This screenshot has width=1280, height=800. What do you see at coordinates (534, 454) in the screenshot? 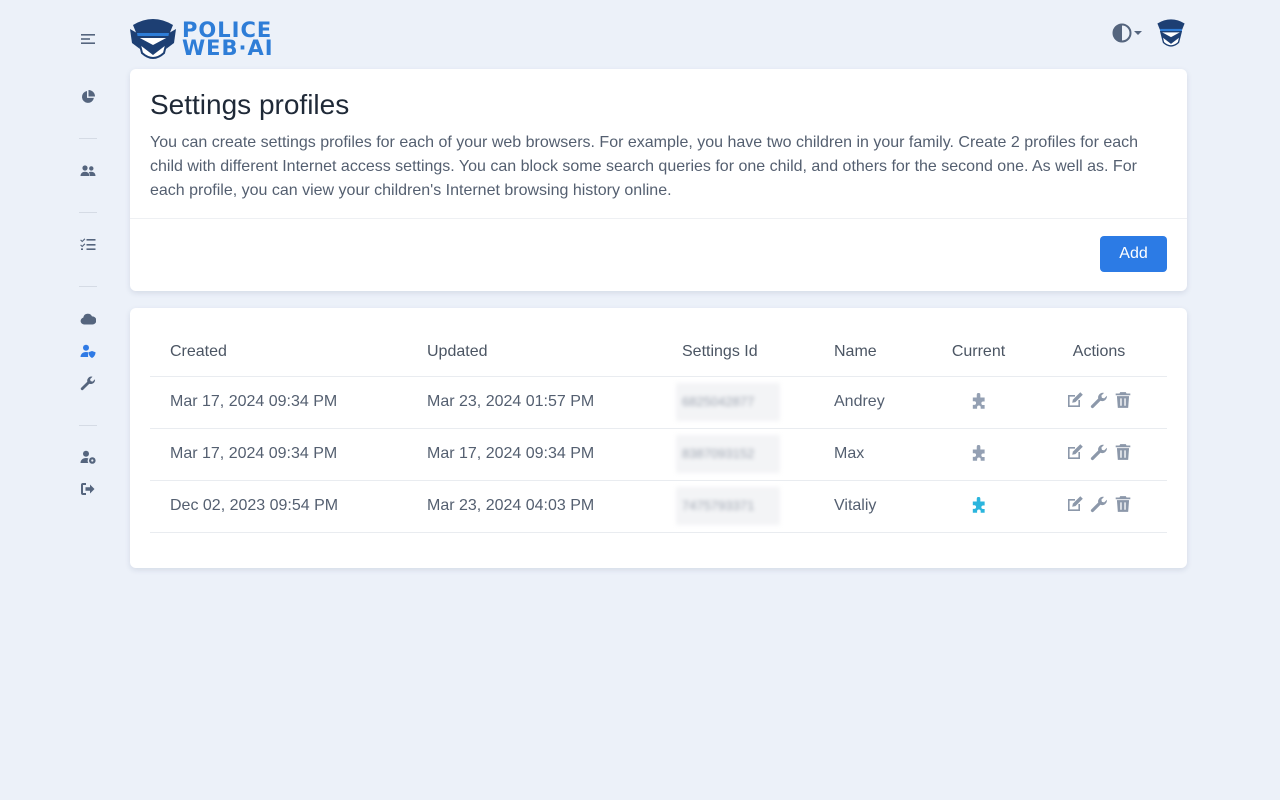
I see `cell-updated: Mar 17, 2024 09:34 PM` at bounding box center [534, 454].